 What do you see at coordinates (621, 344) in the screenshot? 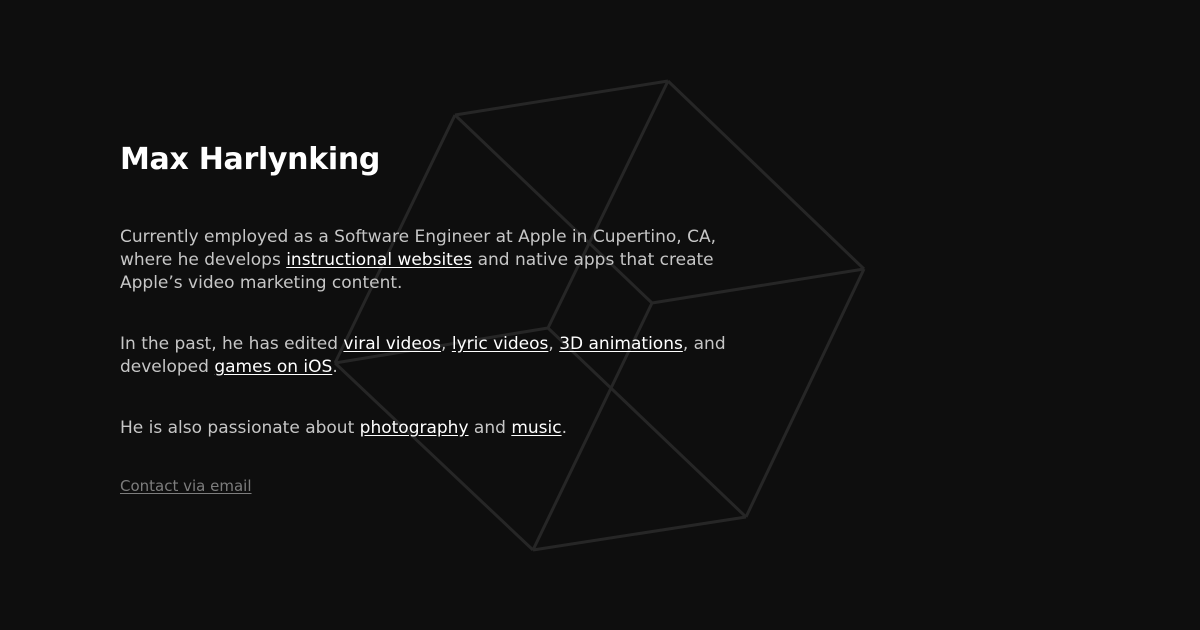
I see `3d-animations-link: 3D animations` at bounding box center [621, 344].